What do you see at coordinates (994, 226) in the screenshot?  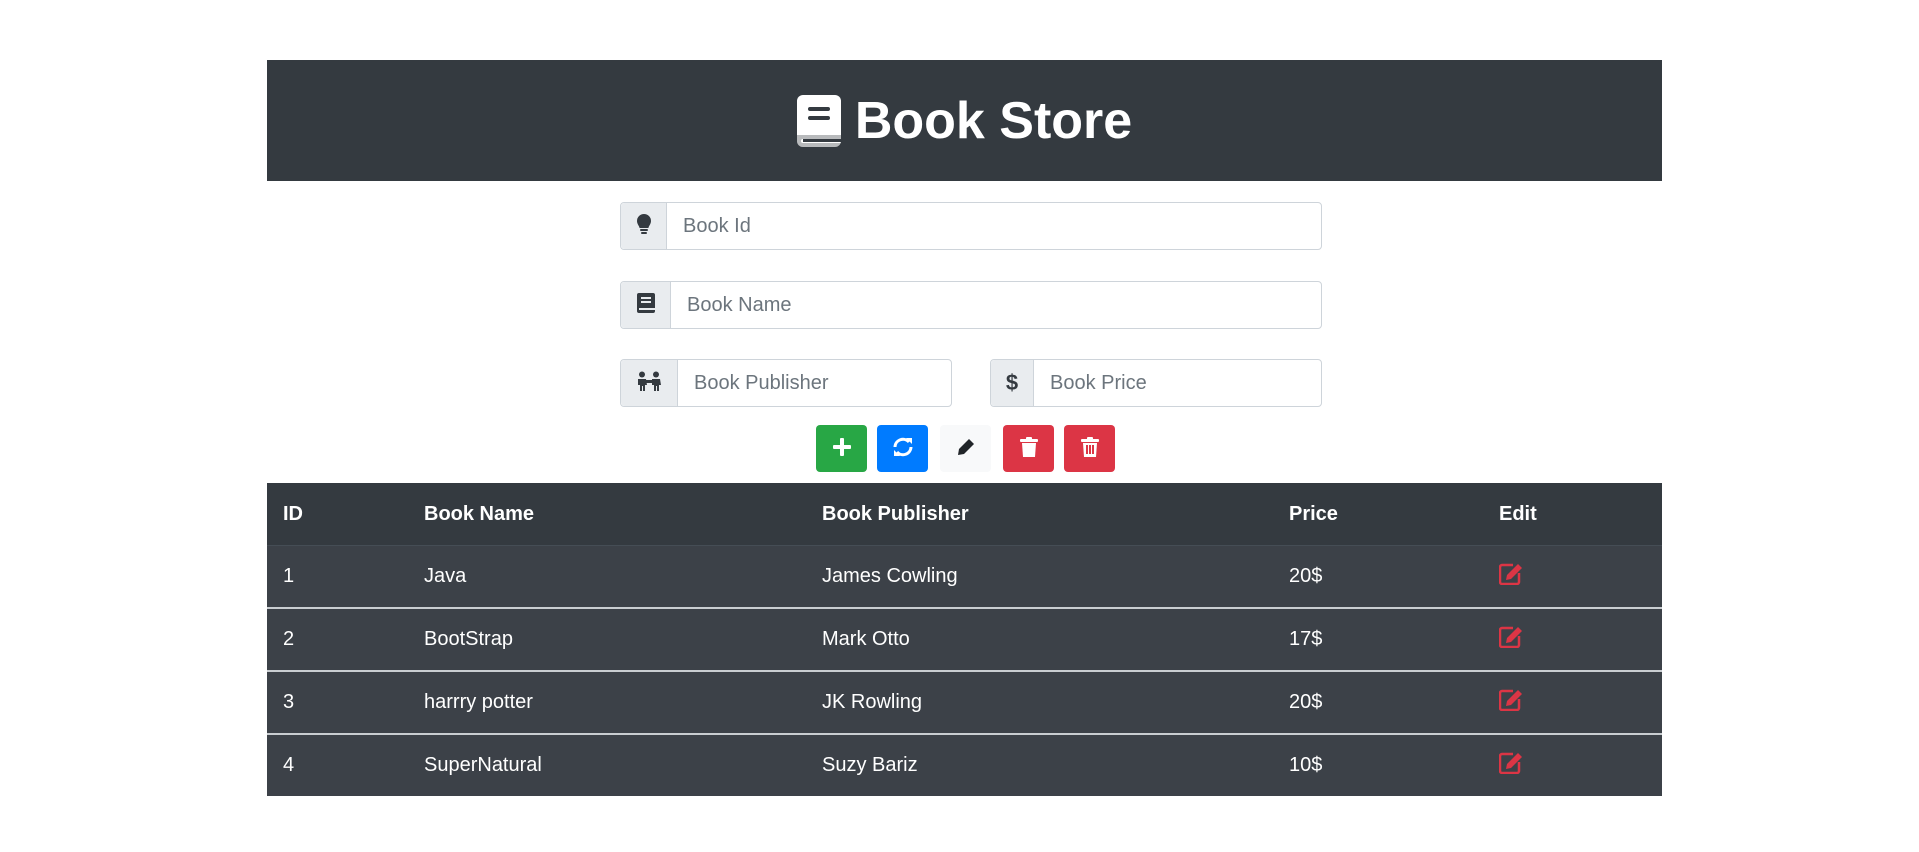 I see `book-id-input` at bounding box center [994, 226].